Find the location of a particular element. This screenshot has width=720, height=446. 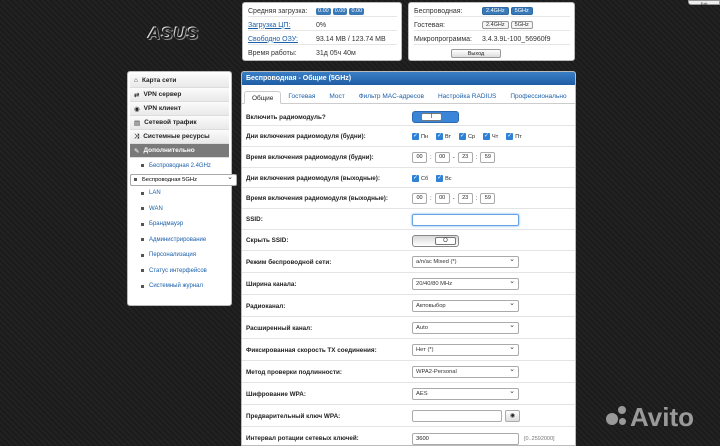

checkbox-fri: ✓ Пт is located at coordinates (514, 136).